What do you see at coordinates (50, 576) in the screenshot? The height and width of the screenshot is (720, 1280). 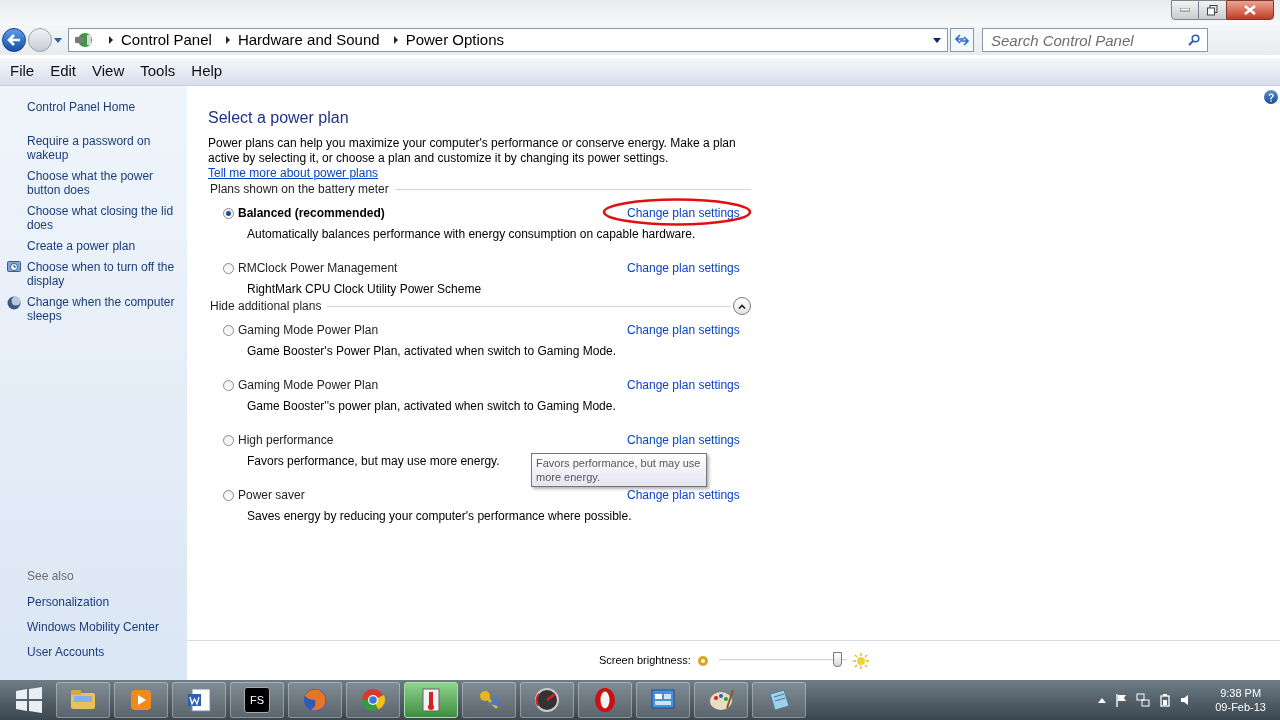 I see `see-also-heading: See also` at bounding box center [50, 576].